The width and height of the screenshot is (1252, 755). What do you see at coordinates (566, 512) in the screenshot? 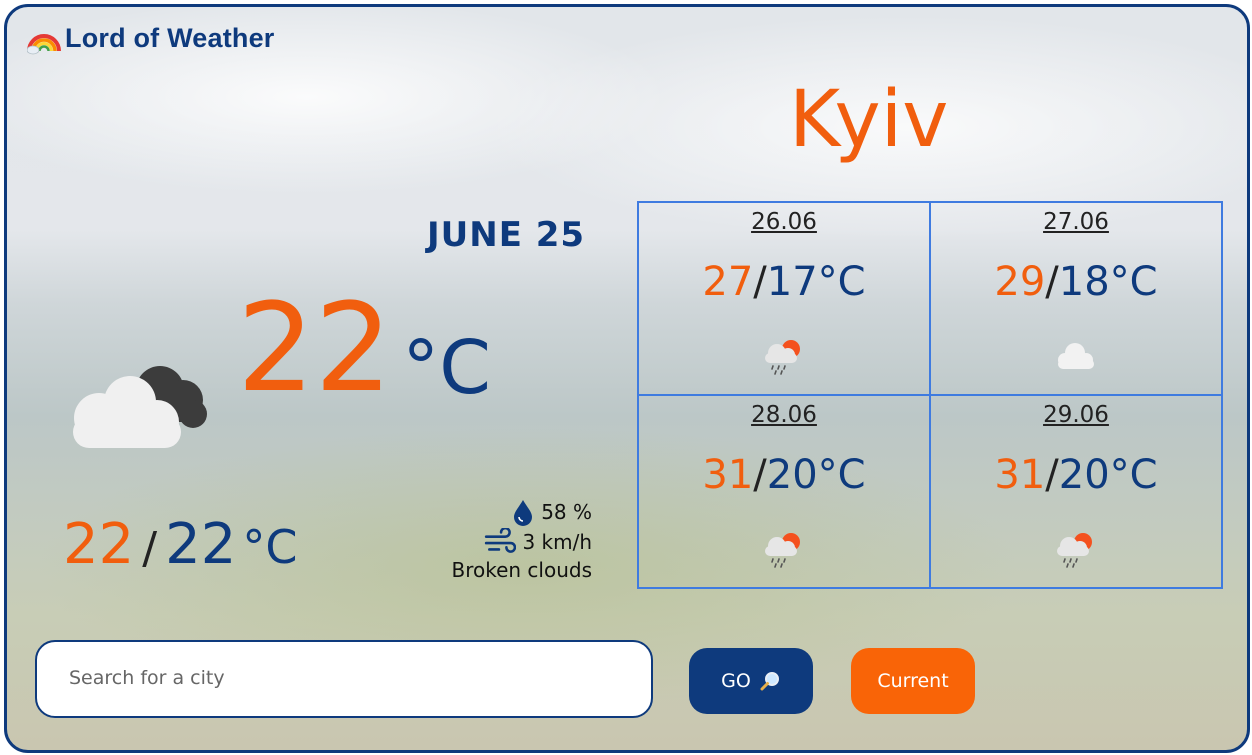
I see `humidity-value: 58 %` at bounding box center [566, 512].